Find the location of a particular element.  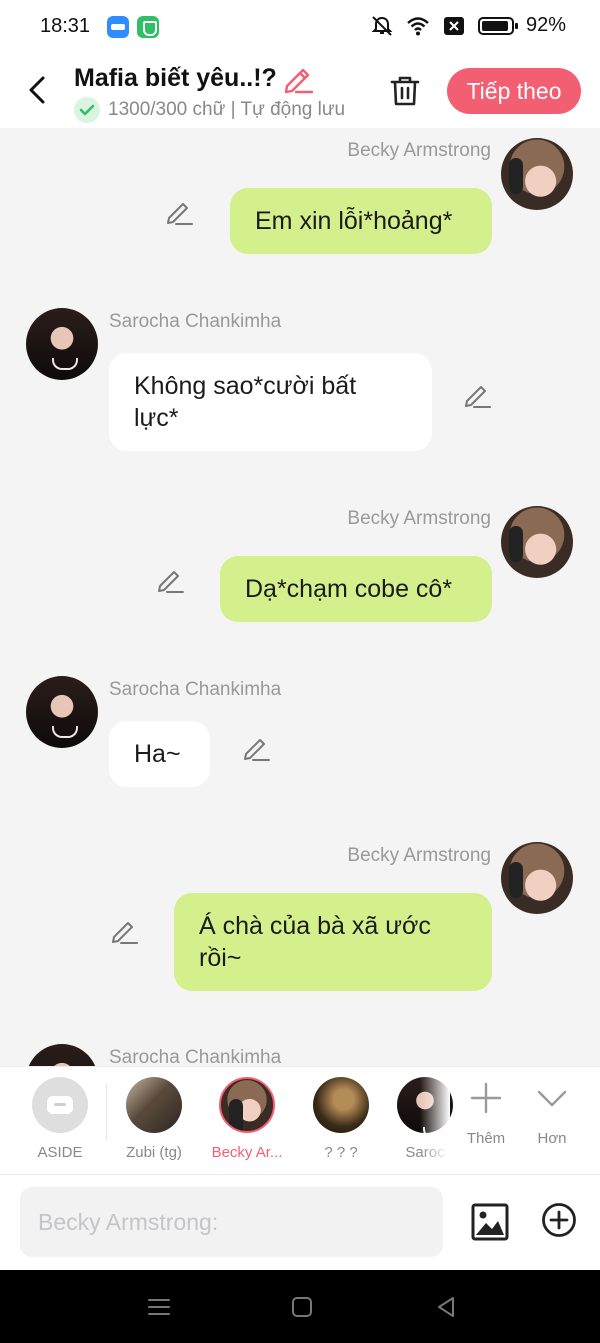

novel-toon-app-icon is located at coordinates (118, 27).